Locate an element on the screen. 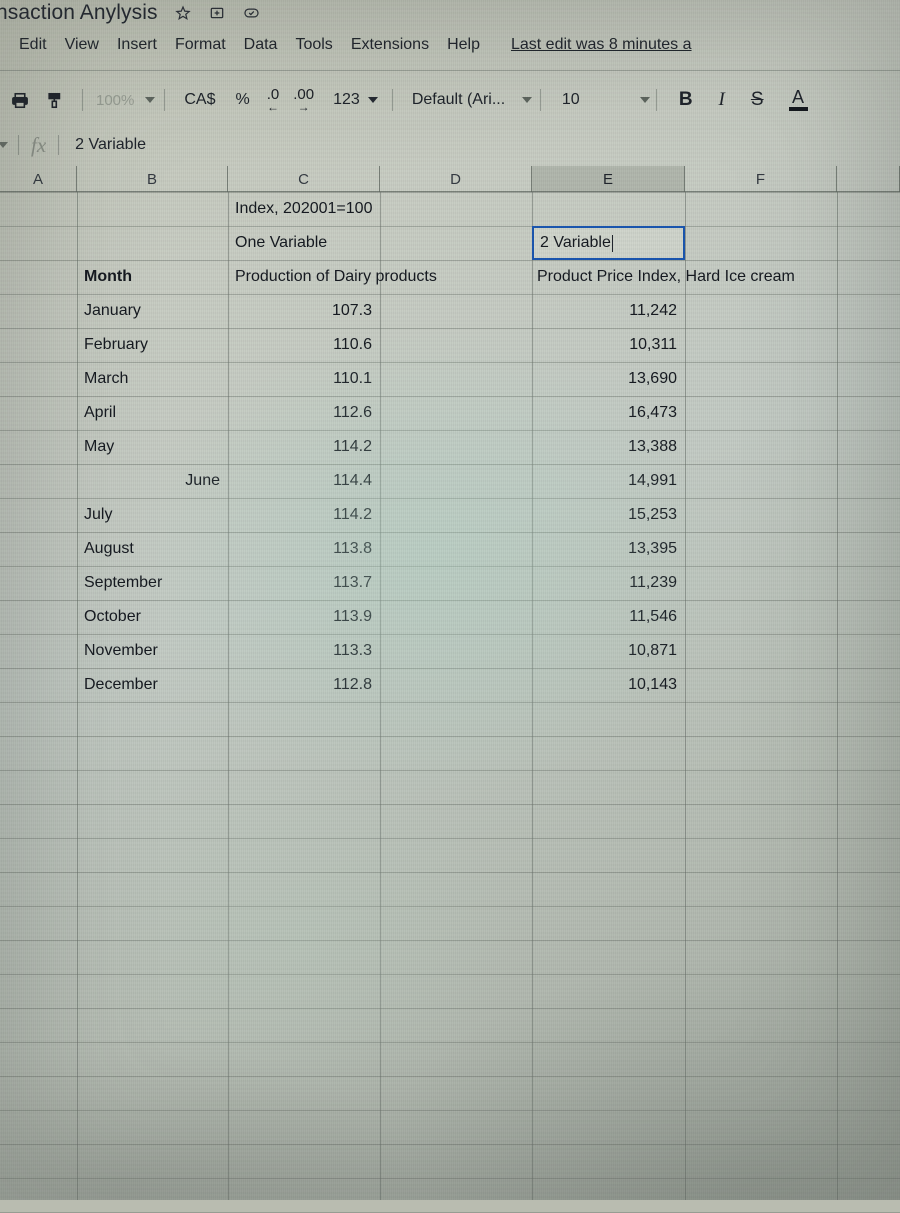 This screenshot has height=1213, width=900. active-cell-e2: 2 Variable is located at coordinates (608, 243).